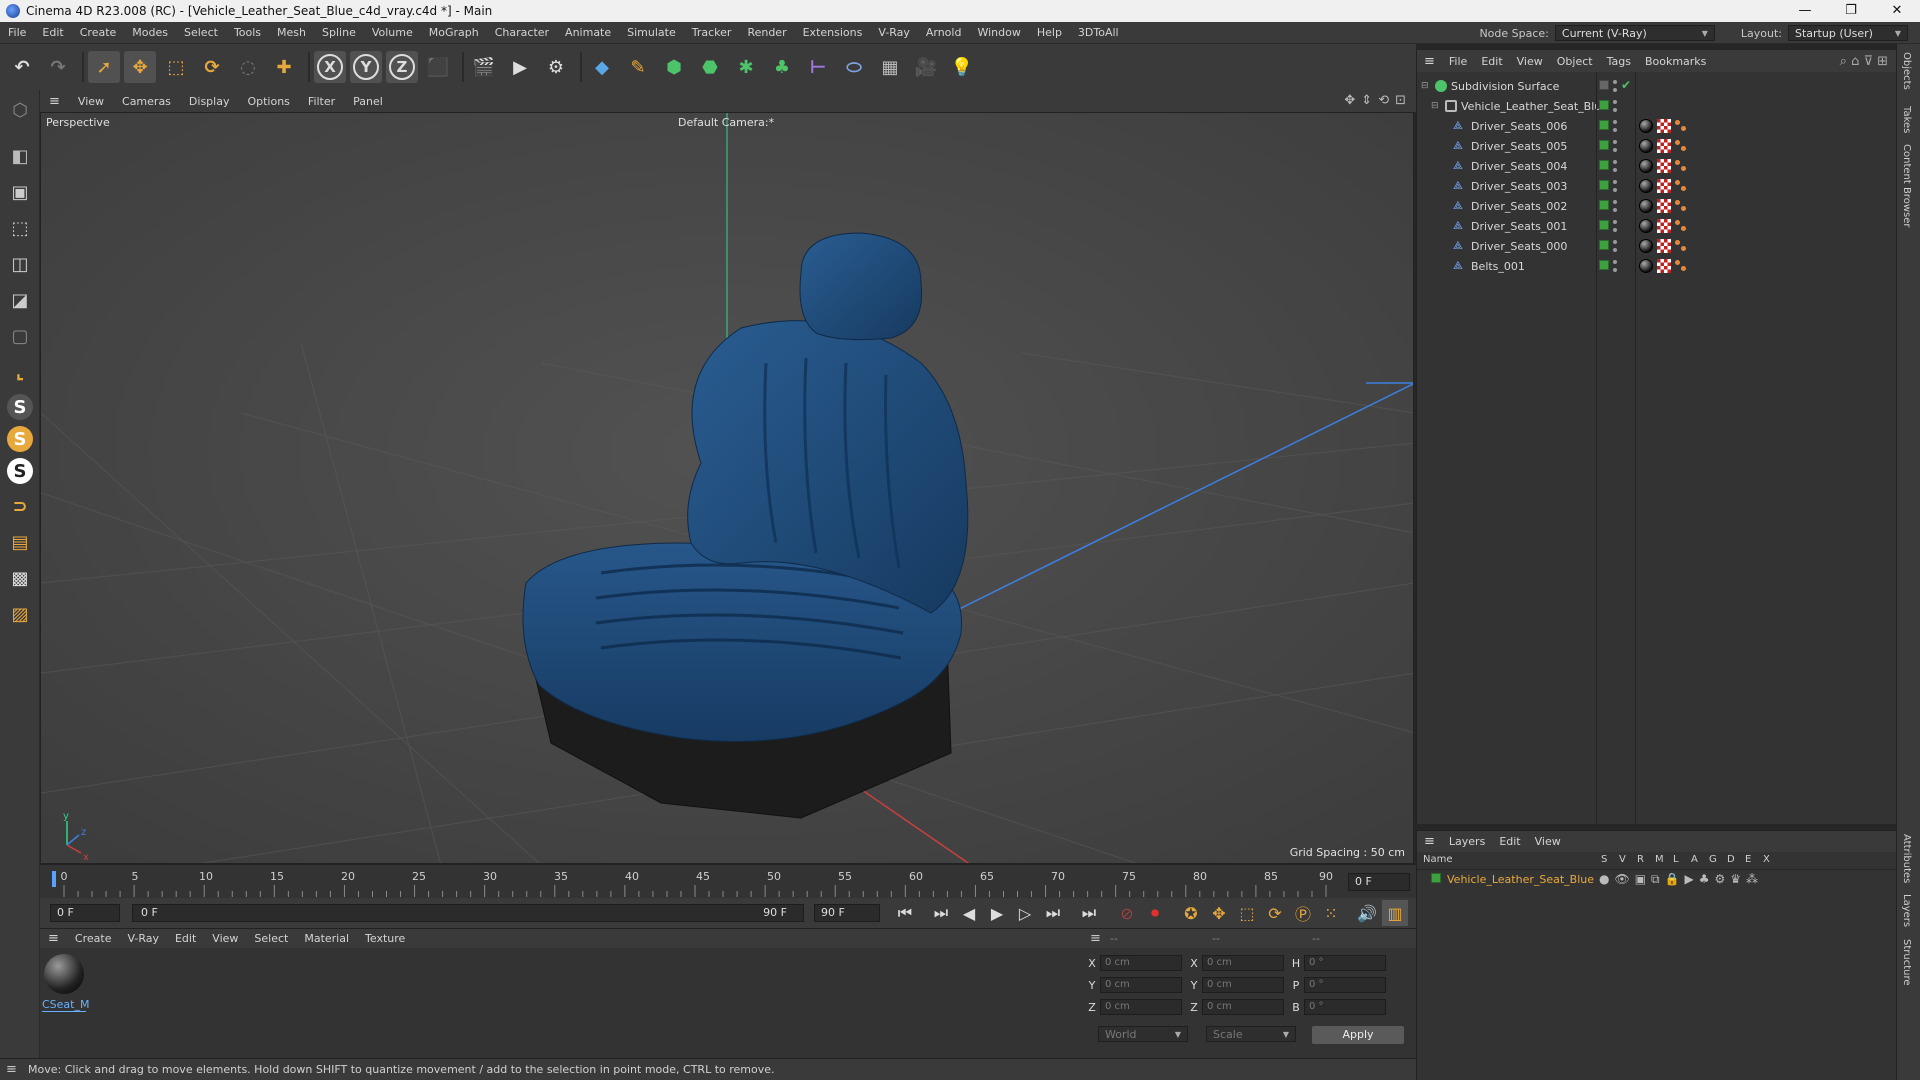  Describe the element at coordinates (1657, 881) in the screenshot. I see `layer-row: Vehicle_Leather_Seat_Blue ●👁▣⧉🔒▶♣⚙♛⁂` at that location.